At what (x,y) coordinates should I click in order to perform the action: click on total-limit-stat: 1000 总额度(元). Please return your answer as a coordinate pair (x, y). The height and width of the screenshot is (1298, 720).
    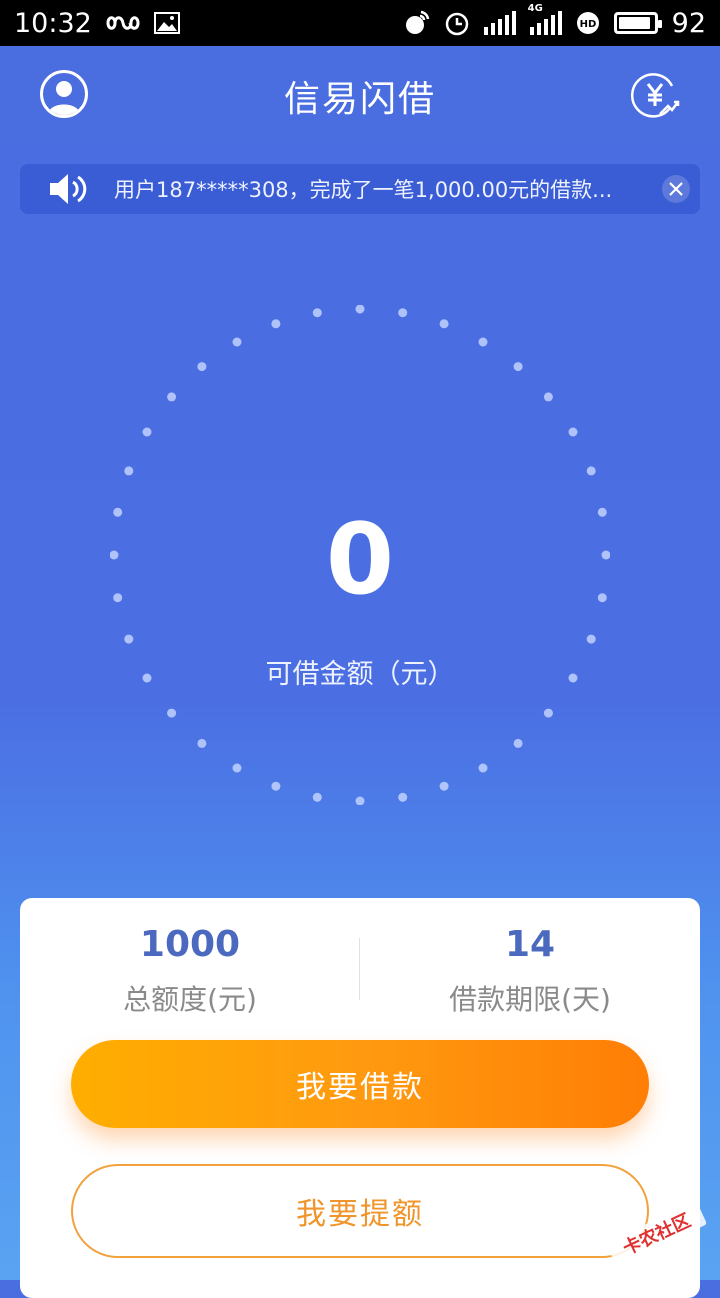
    Looking at the image, I should click on (190, 969).